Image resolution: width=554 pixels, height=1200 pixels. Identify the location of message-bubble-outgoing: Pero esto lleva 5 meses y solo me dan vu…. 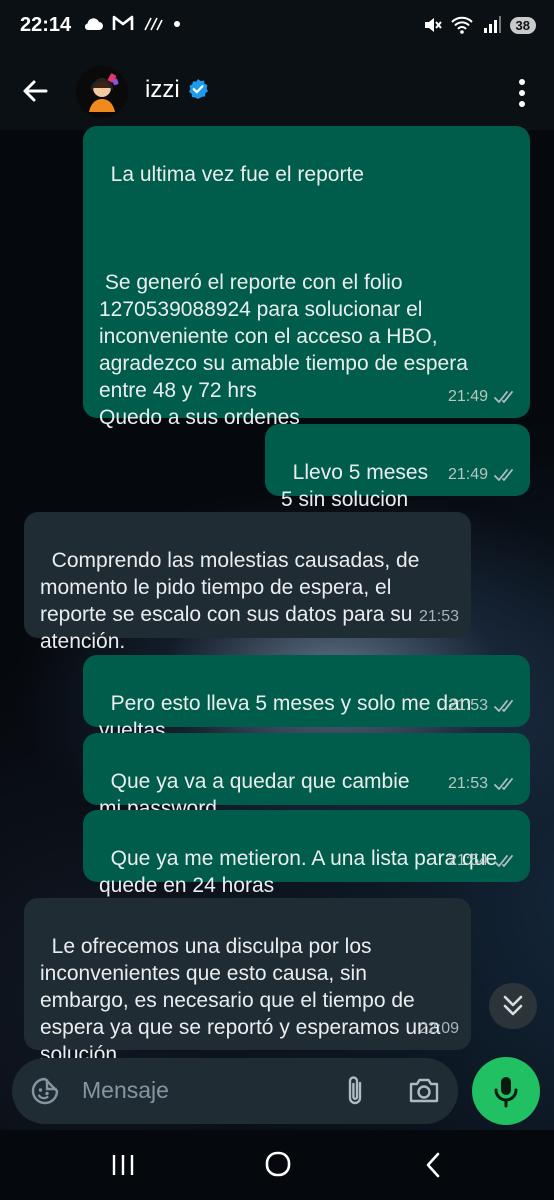
(306, 698).